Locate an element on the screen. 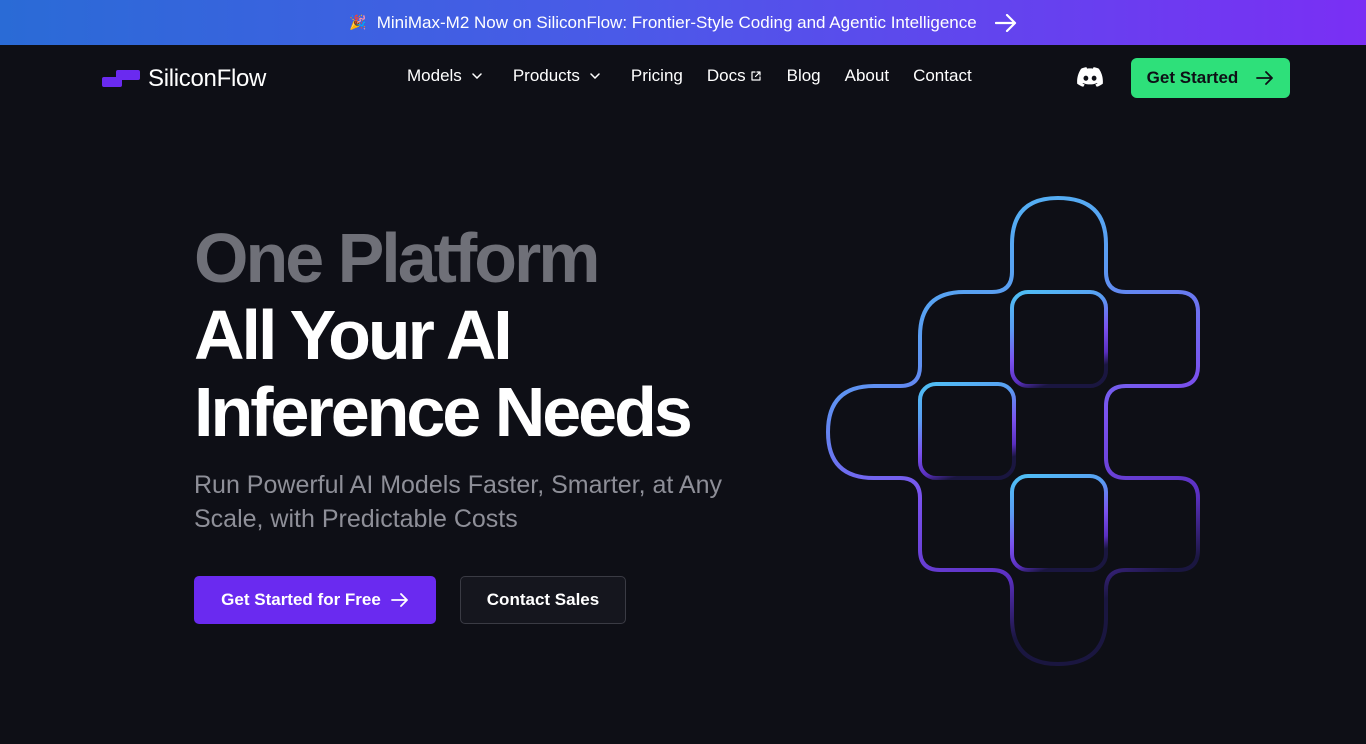 This screenshot has height=744, width=1366. discord-icon is located at coordinates (1090, 78).